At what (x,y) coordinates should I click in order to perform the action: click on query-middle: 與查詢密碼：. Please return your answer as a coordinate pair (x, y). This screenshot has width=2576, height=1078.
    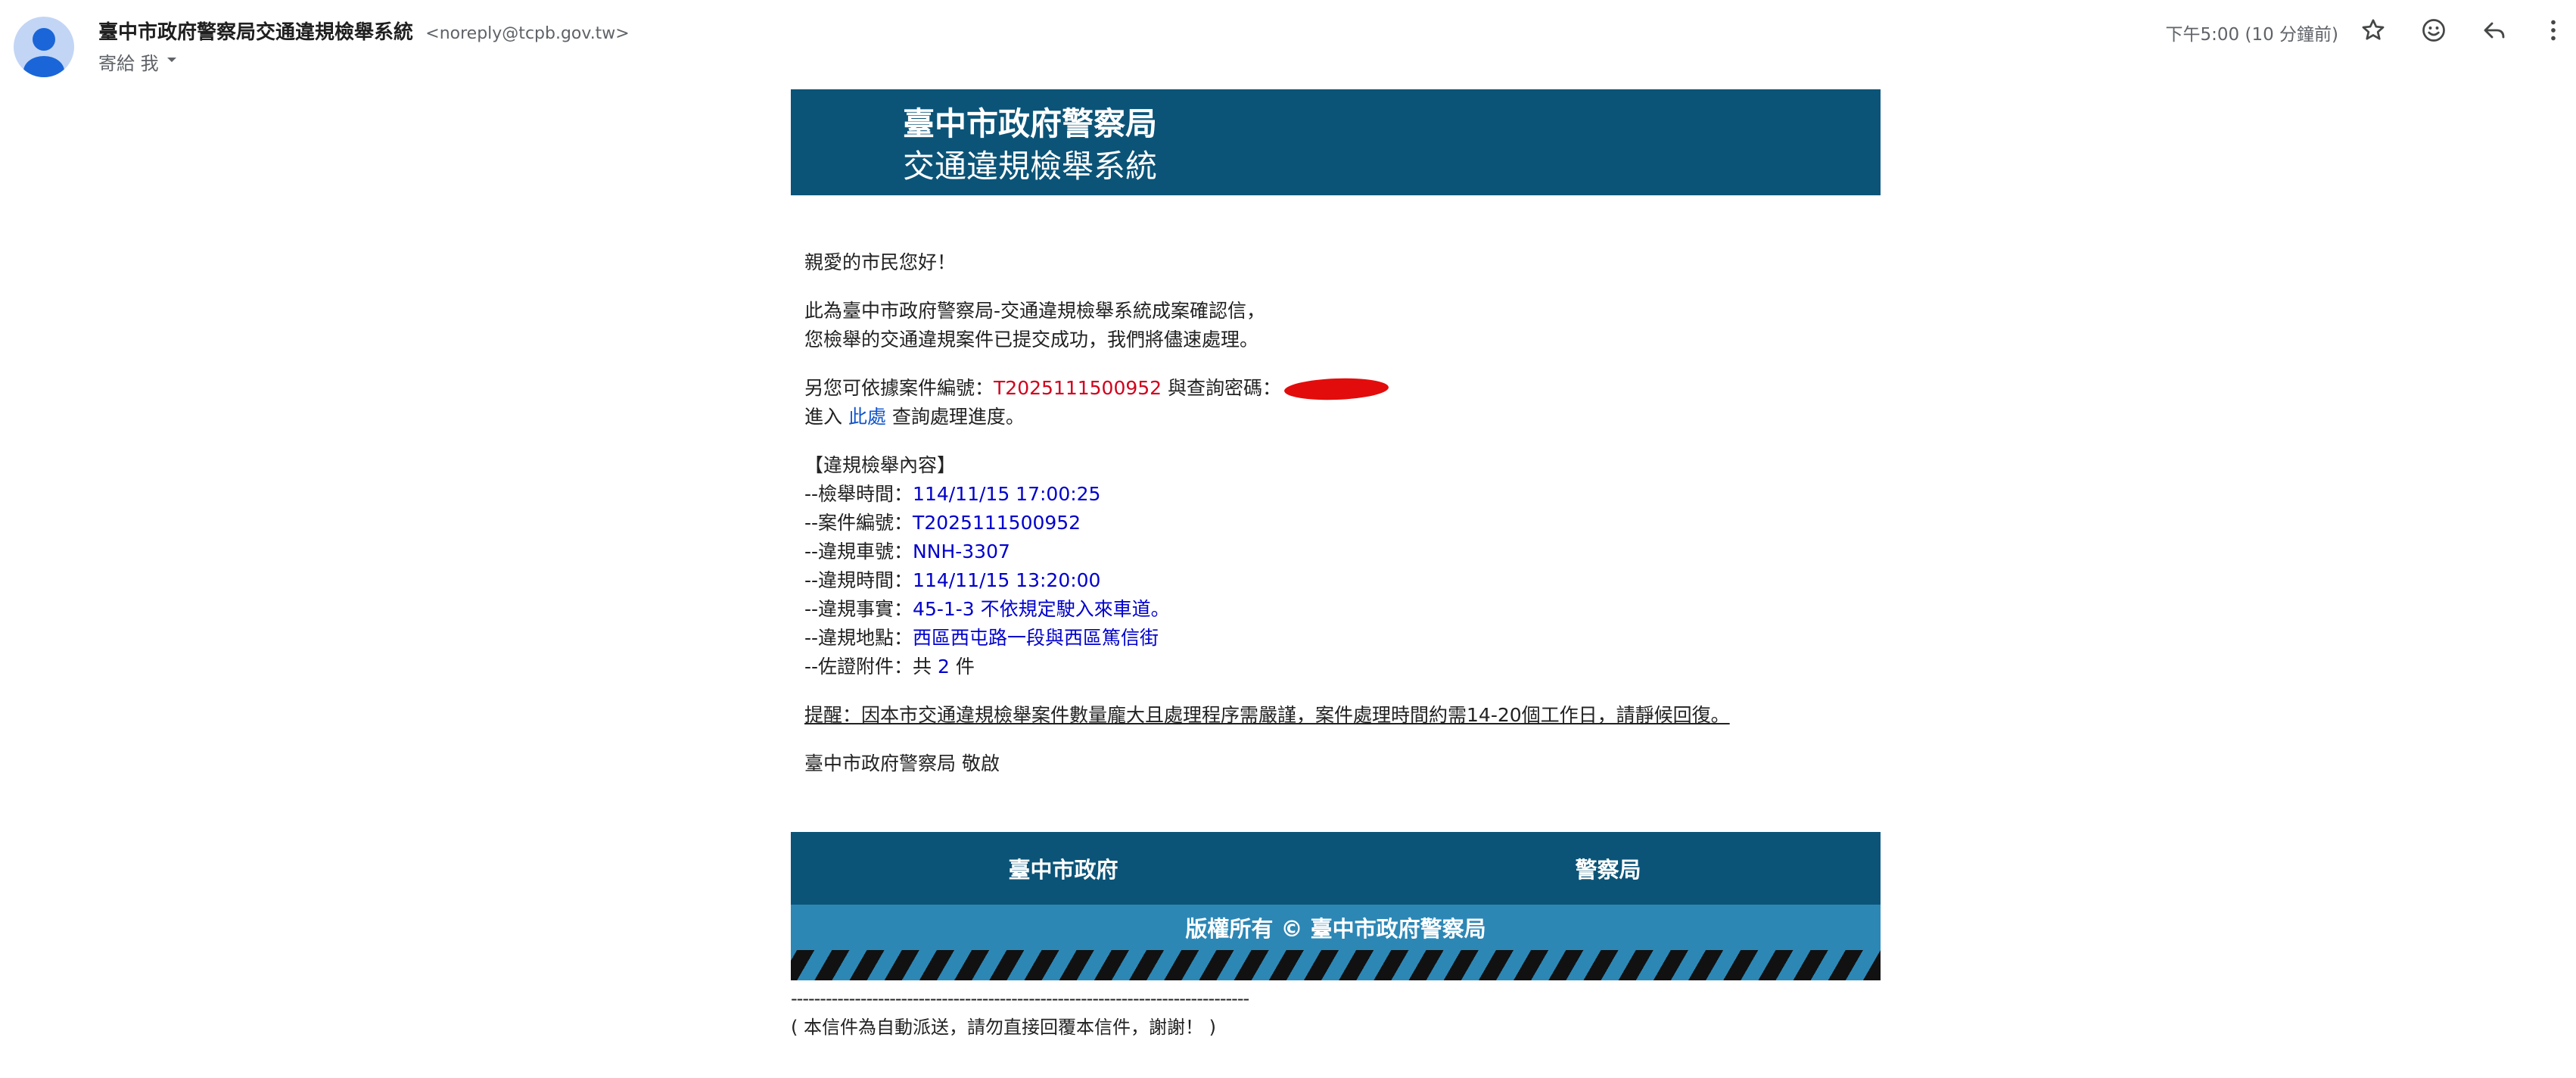
    Looking at the image, I should click on (1222, 388).